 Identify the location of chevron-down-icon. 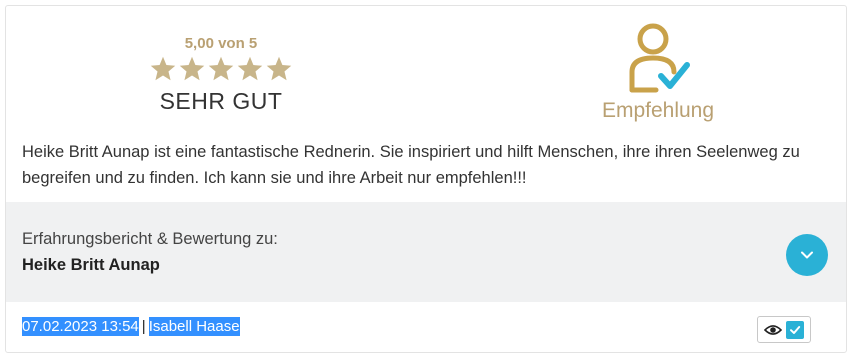
(807, 255).